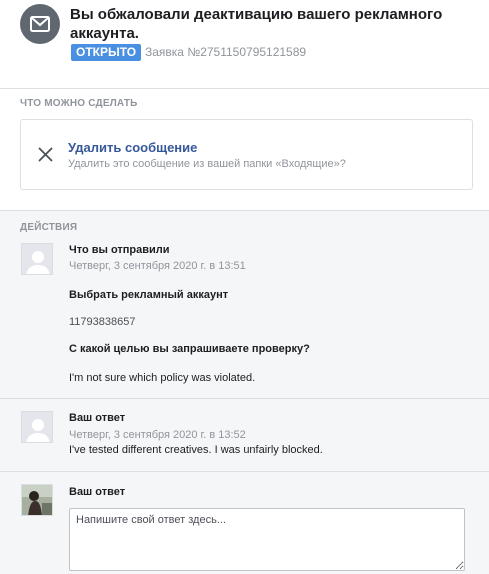 The height and width of the screenshot is (574, 489). Describe the element at coordinates (162, 378) in the screenshot. I see `question-answer: I'm not sure which policy was violated.` at that location.